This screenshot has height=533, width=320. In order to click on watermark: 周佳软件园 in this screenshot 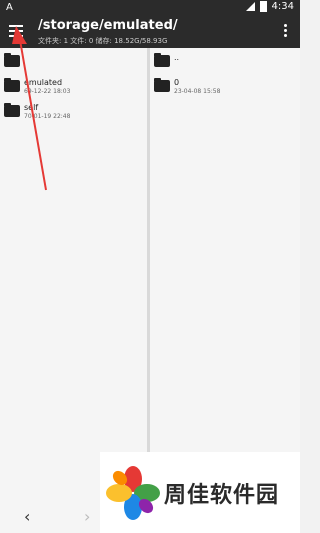, I will do `click(200, 492)`.